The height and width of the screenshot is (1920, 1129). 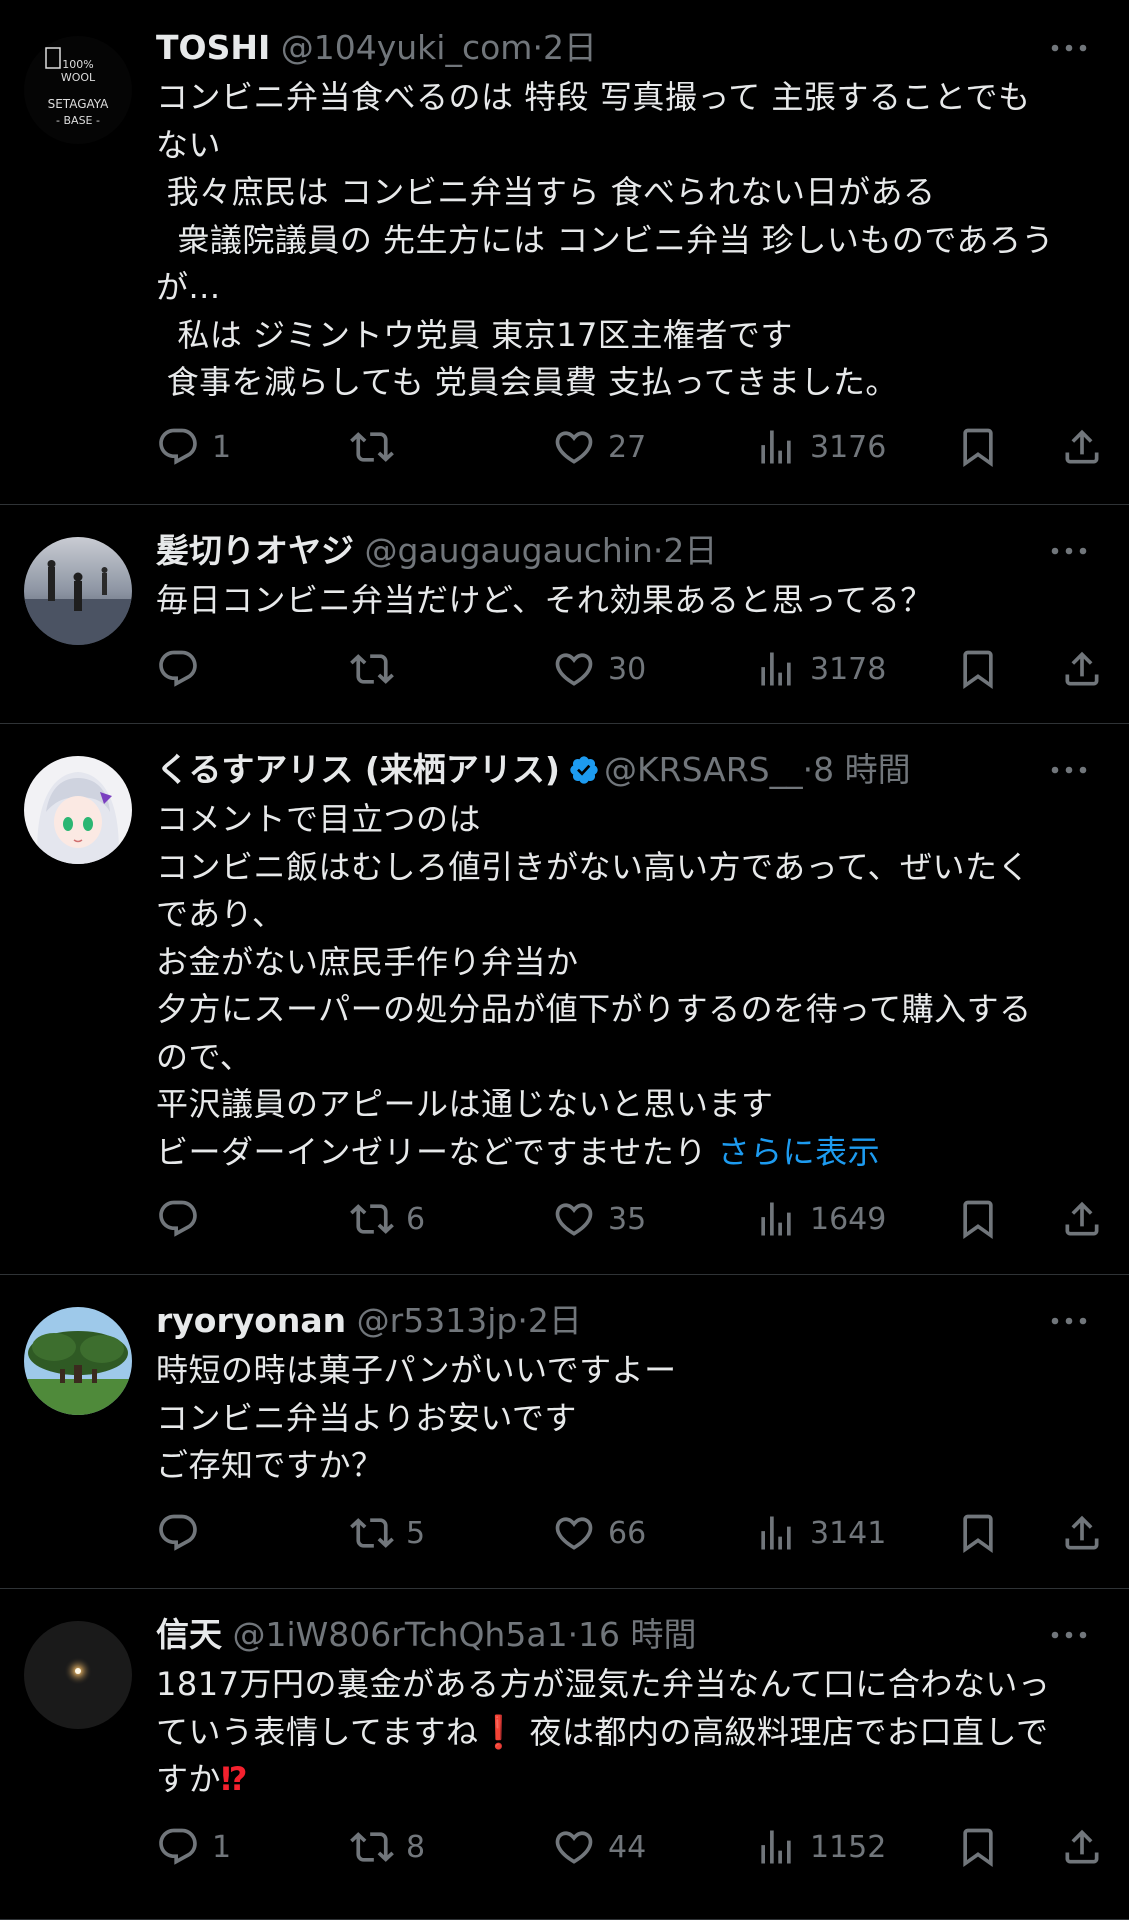 What do you see at coordinates (599, 1219) in the screenshot?
I see `like-button: 35` at bounding box center [599, 1219].